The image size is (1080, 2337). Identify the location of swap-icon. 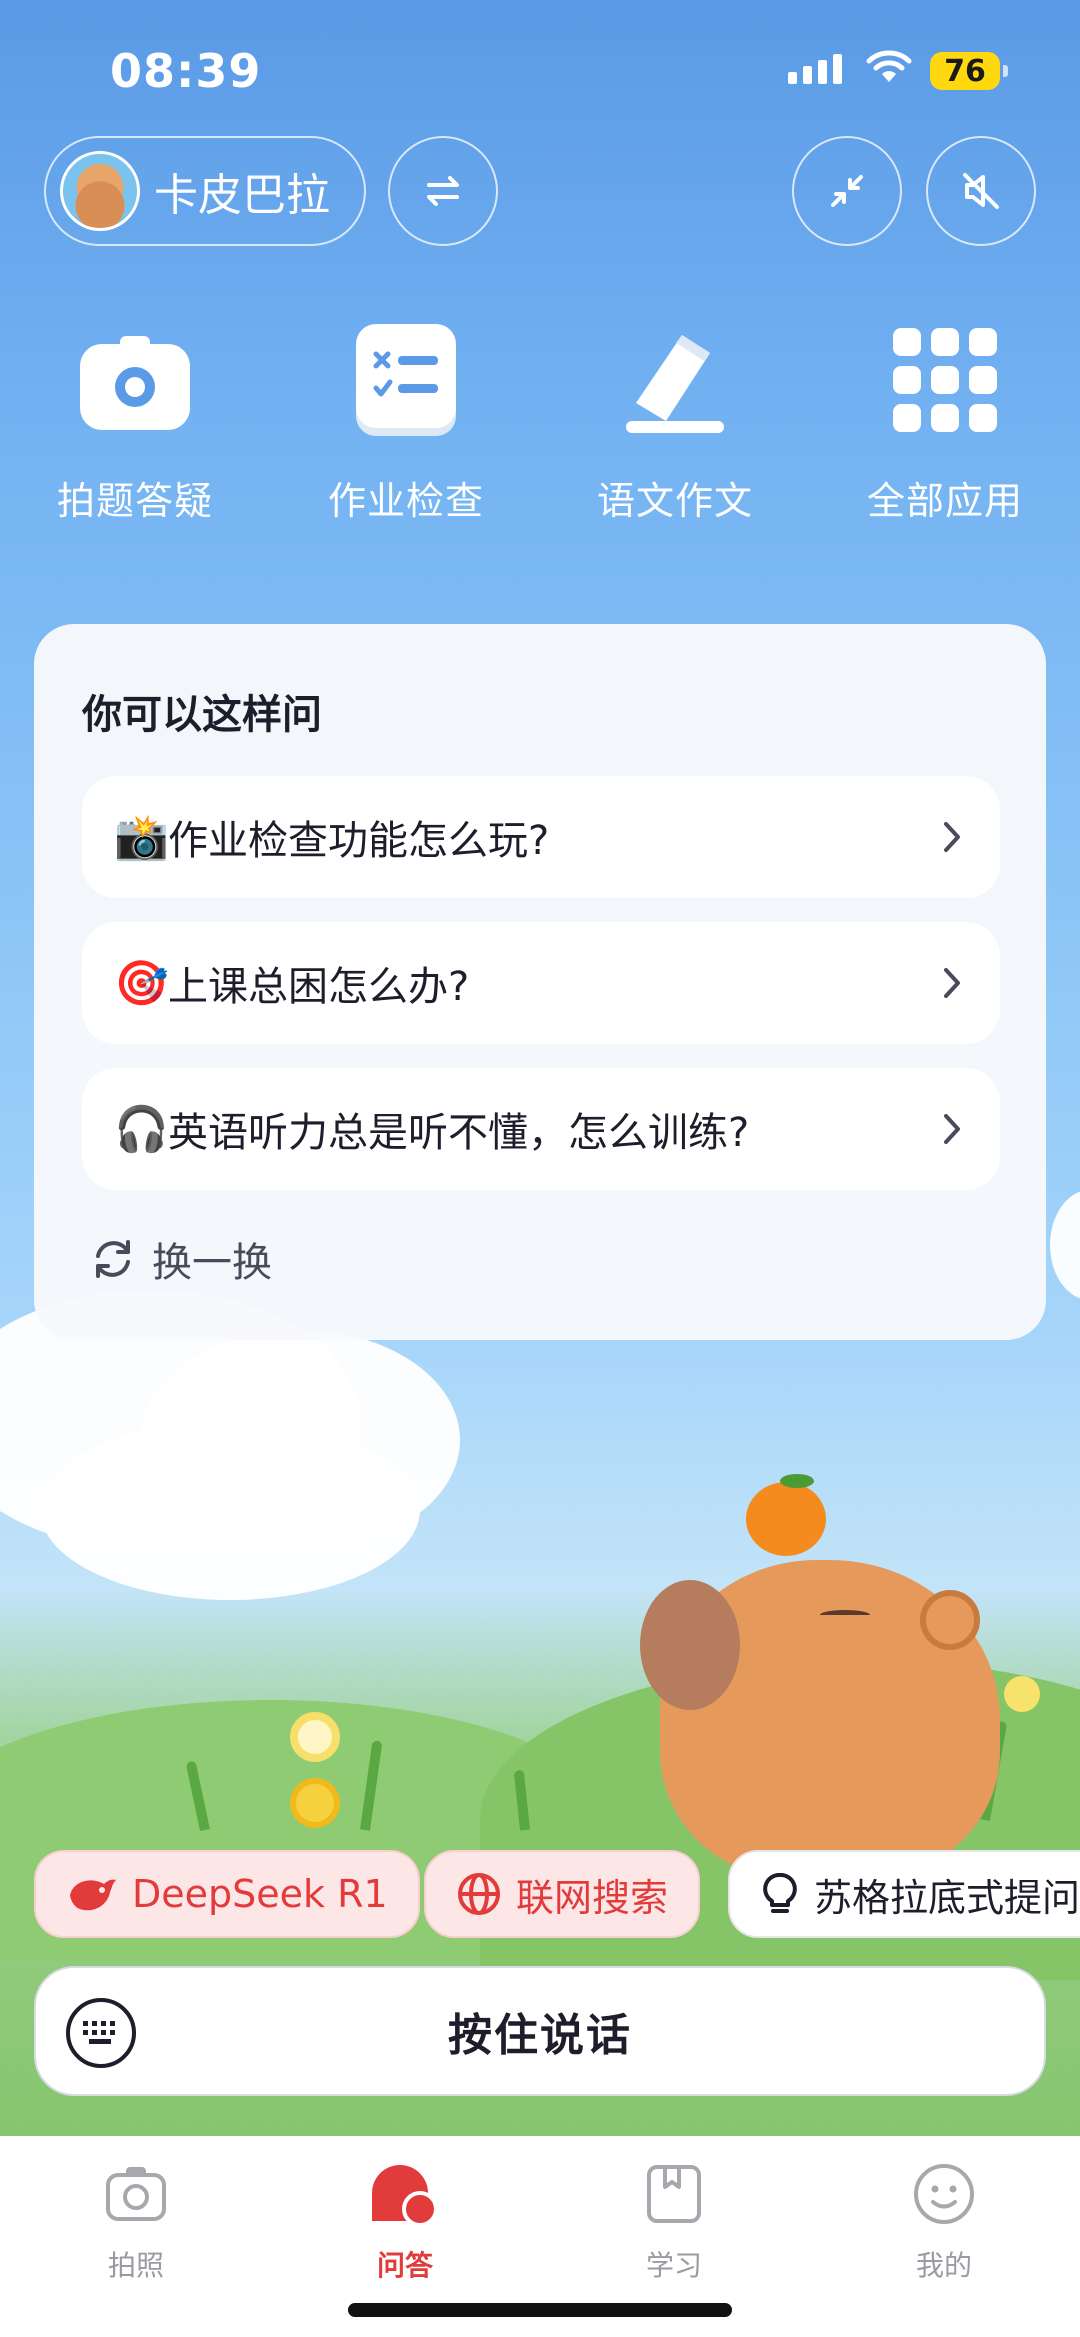
(443, 191).